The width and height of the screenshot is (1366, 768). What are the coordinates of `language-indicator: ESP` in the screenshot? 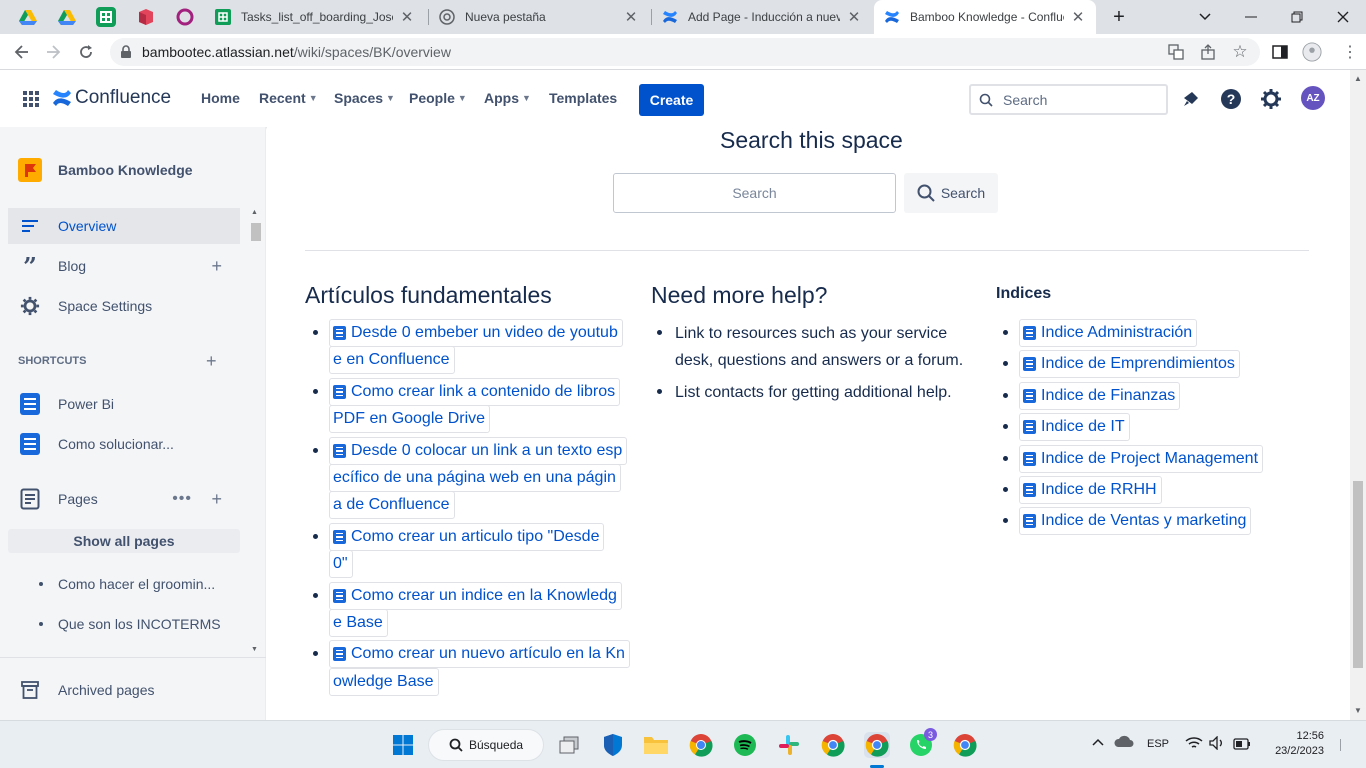 It's located at (1158, 744).